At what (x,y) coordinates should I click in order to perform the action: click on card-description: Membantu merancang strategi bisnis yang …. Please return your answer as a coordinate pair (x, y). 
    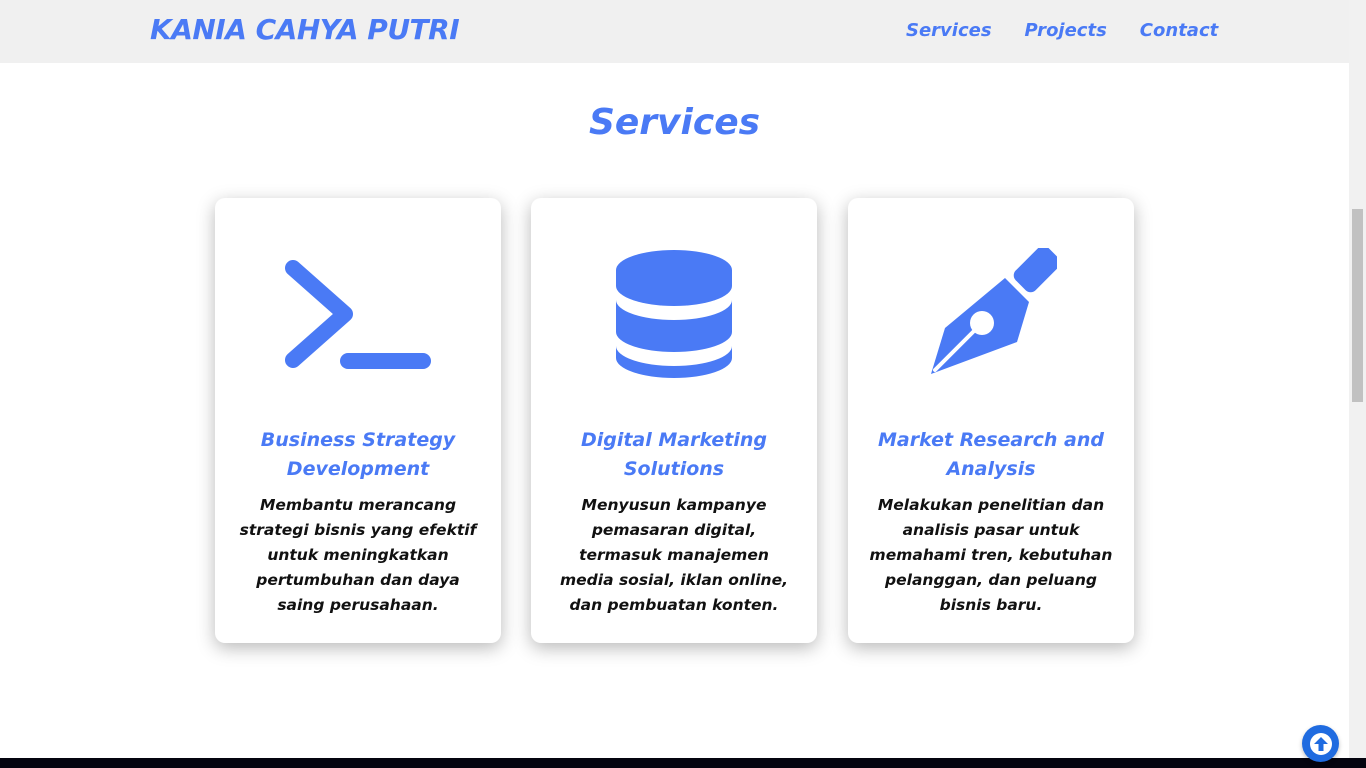
    Looking at the image, I should click on (358, 555).